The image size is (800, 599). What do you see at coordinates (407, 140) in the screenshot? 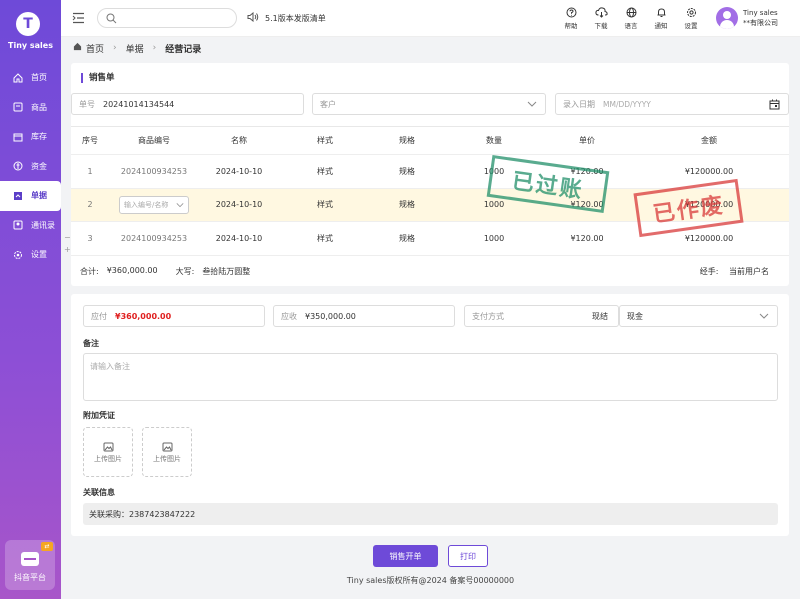
I see `col-header: 规格` at bounding box center [407, 140].